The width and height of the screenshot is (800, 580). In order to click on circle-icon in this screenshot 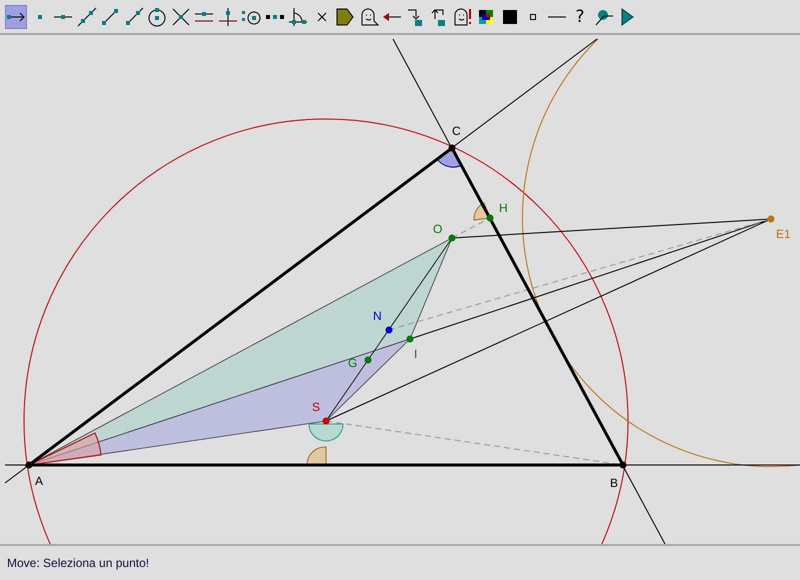, I will do `click(157, 16)`.